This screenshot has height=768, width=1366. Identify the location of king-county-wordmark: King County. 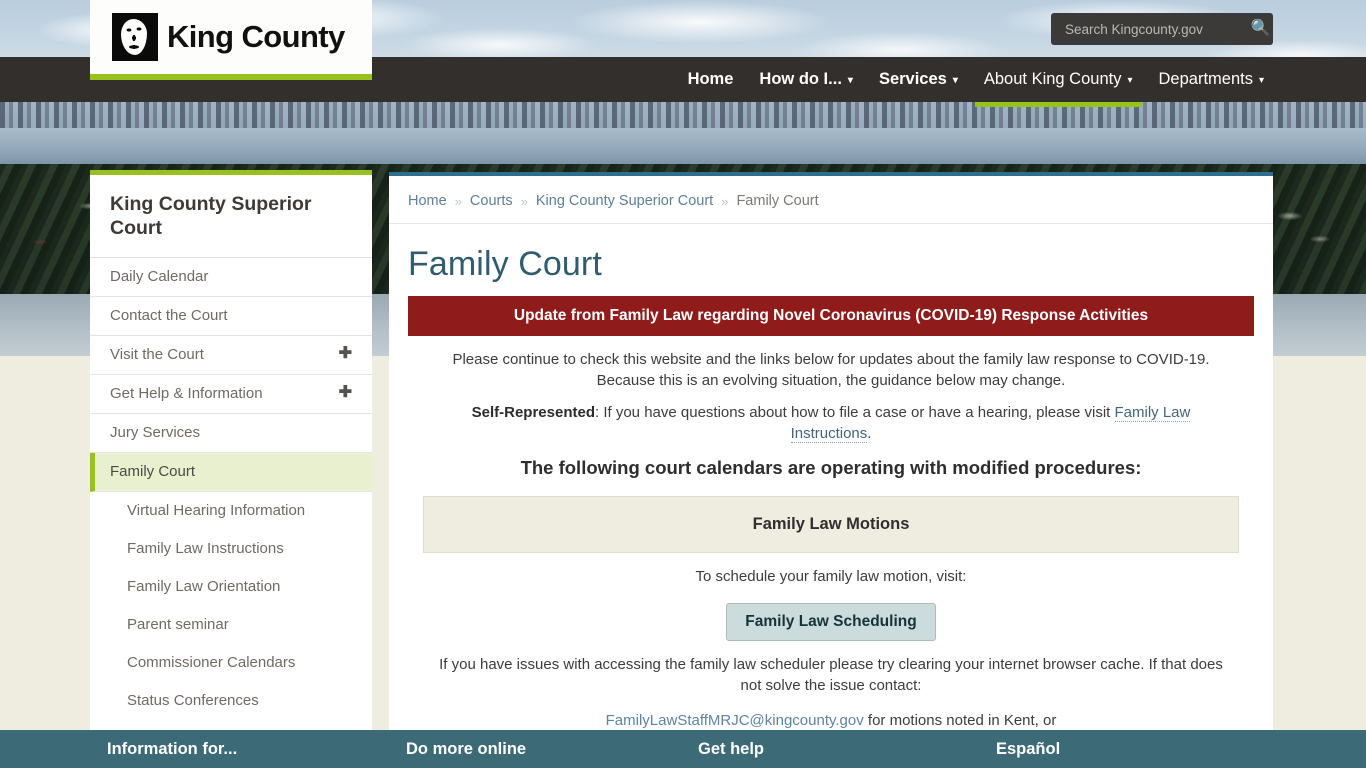
(256, 36).